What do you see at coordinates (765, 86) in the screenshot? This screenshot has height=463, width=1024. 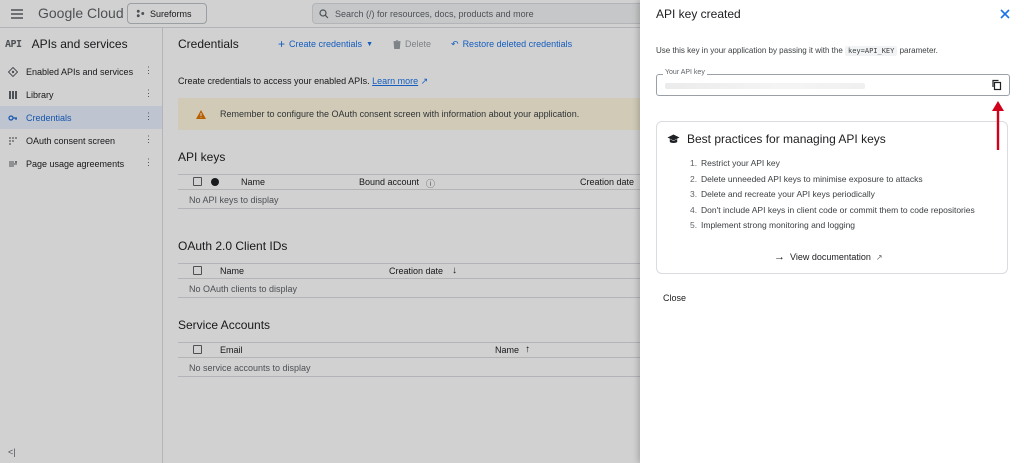 I see `api-key-value-redacted` at bounding box center [765, 86].